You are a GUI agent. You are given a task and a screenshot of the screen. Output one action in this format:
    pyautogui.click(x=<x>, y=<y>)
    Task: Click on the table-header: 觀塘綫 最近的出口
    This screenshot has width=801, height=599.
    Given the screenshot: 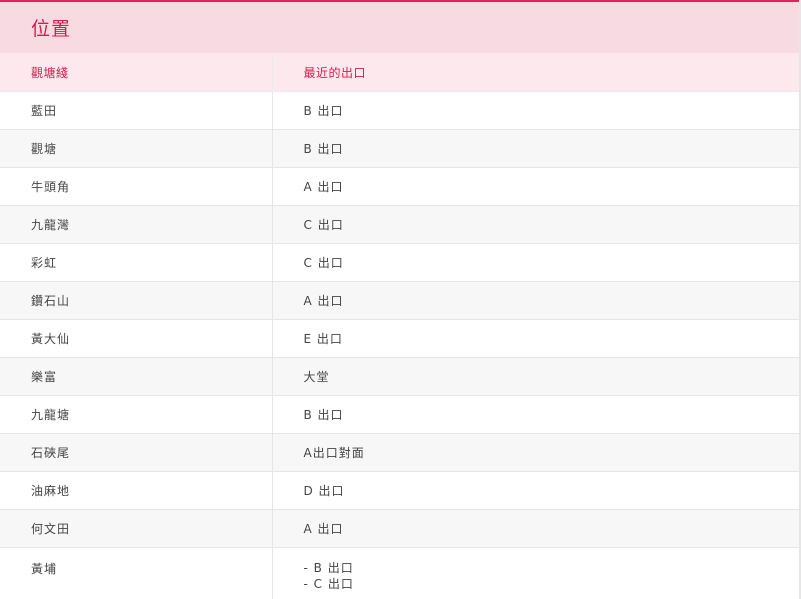 What is the action you would take?
    pyautogui.click(x=399, y=72)
    